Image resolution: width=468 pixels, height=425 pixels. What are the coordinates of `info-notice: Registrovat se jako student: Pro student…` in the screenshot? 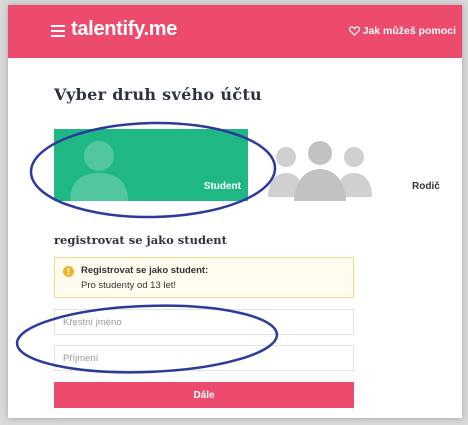 It's located at (204, 277).